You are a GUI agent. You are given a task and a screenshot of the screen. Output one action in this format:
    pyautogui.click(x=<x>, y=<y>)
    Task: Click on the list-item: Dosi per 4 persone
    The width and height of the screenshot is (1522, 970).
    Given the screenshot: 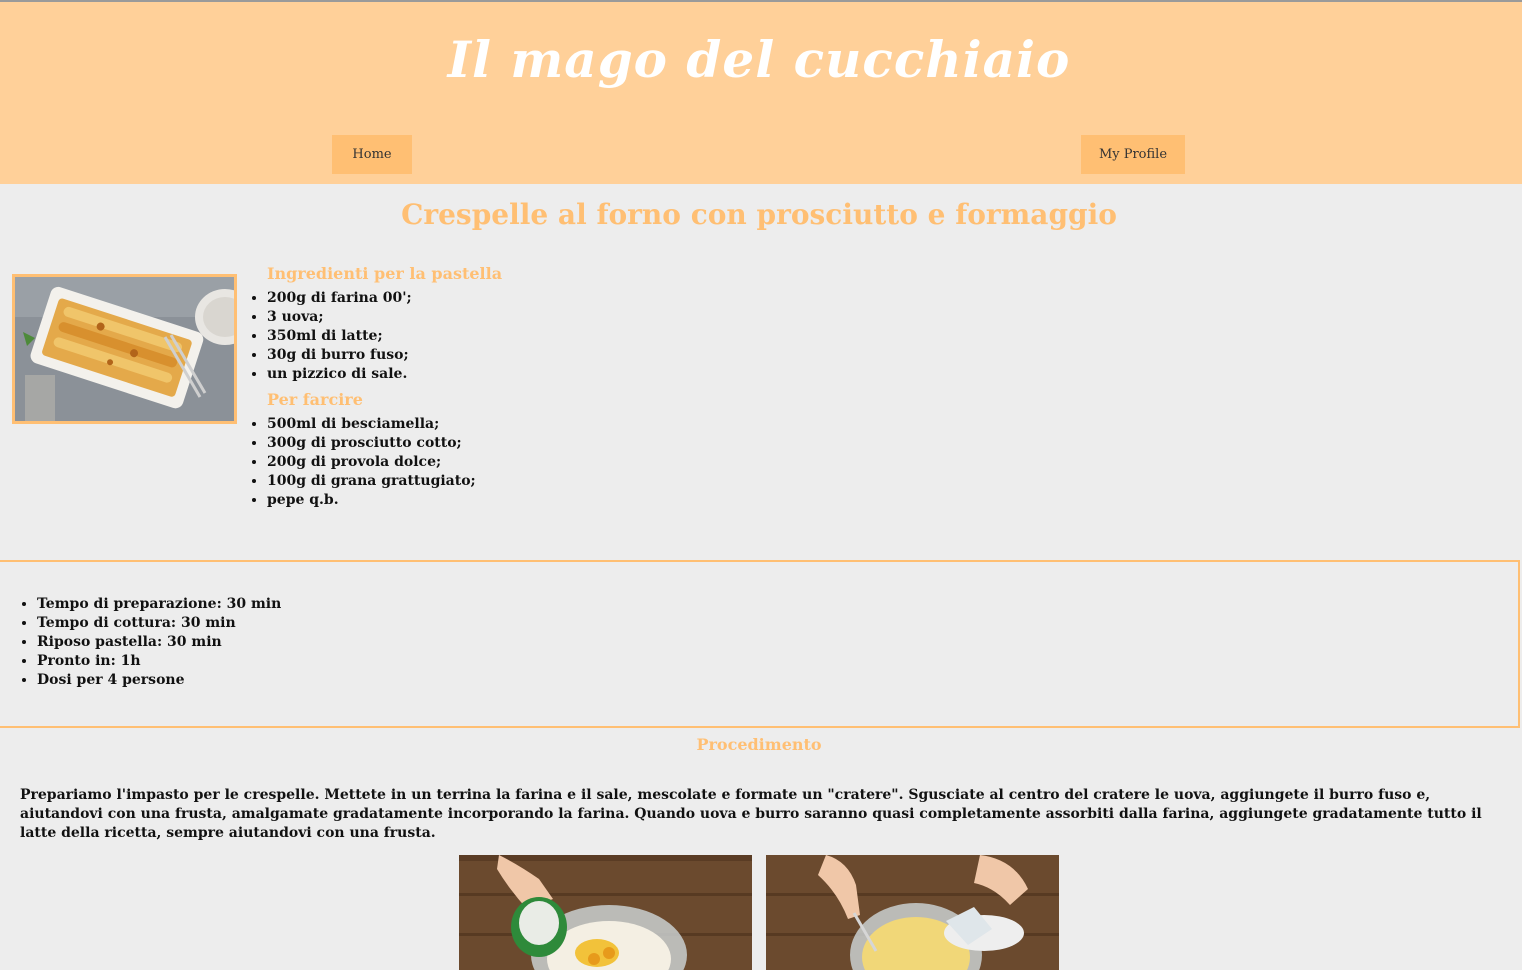 What is the action you would take?
    pyautogui.click(x=159, y=680)
    